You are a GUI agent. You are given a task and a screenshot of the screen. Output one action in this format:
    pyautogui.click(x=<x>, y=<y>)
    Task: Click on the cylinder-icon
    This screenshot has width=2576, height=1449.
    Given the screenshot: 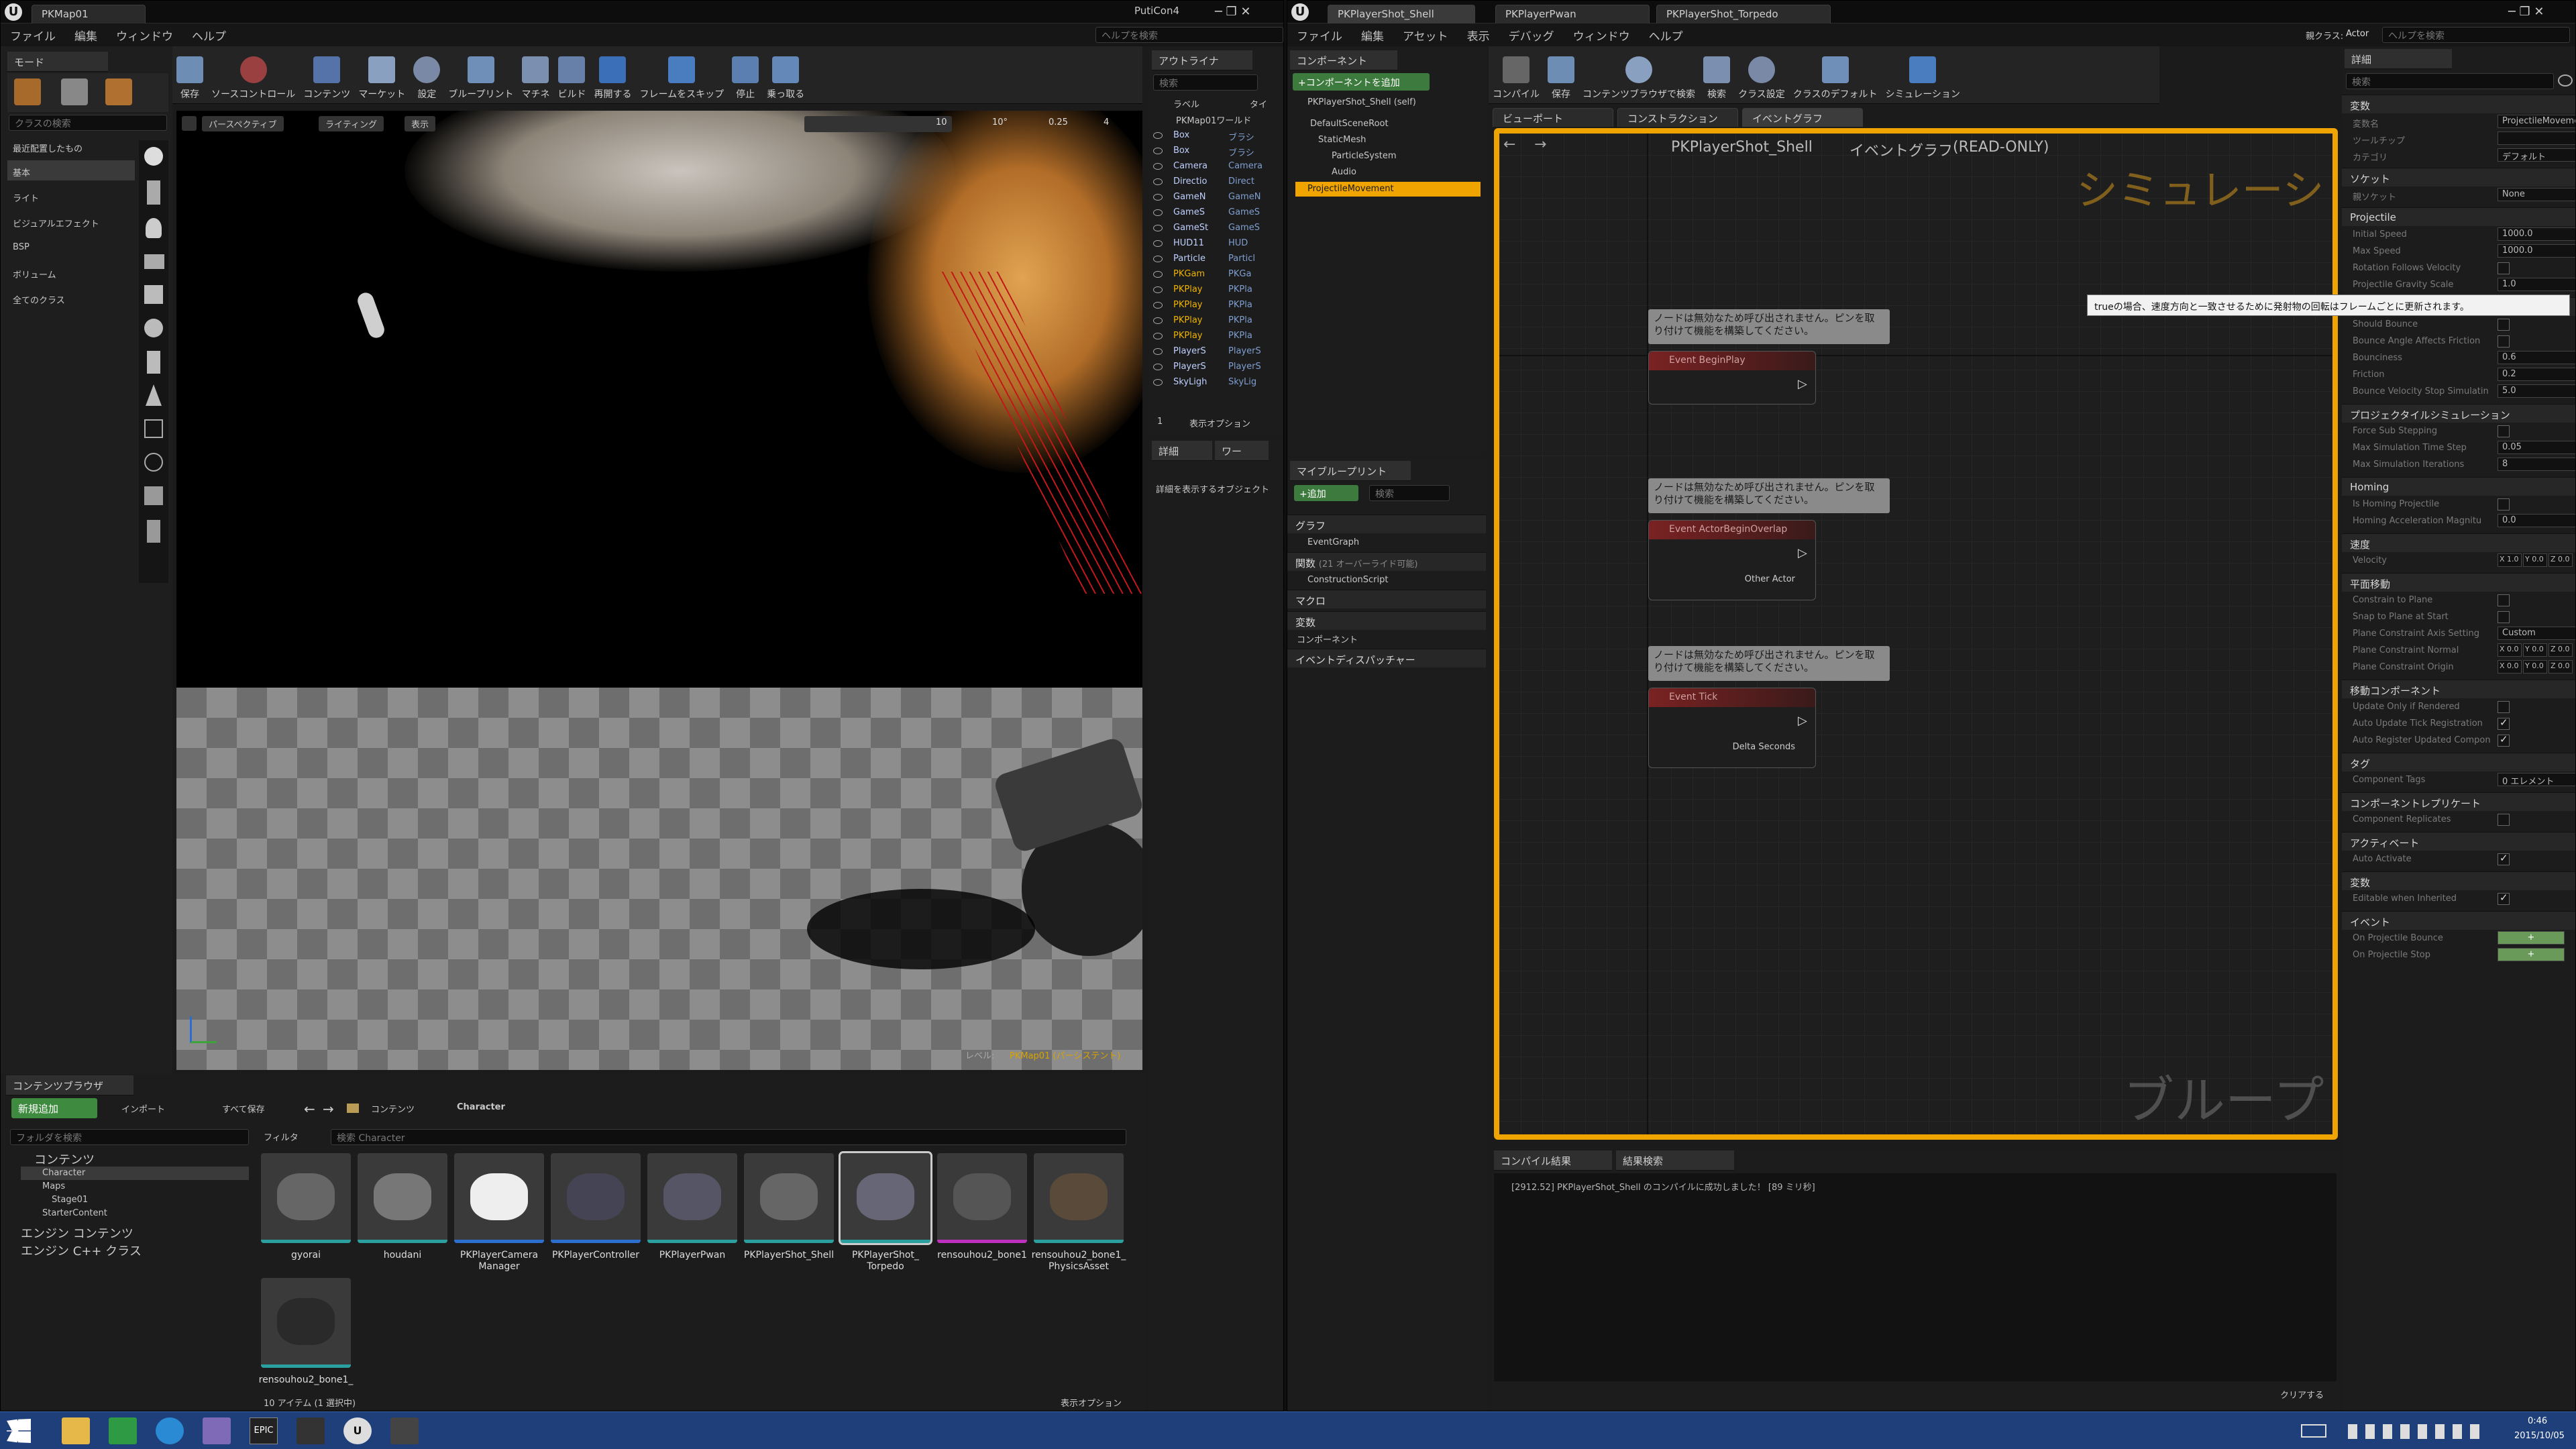 What is the action you would take?
    pyautogui.click(x=153, y=362)
    